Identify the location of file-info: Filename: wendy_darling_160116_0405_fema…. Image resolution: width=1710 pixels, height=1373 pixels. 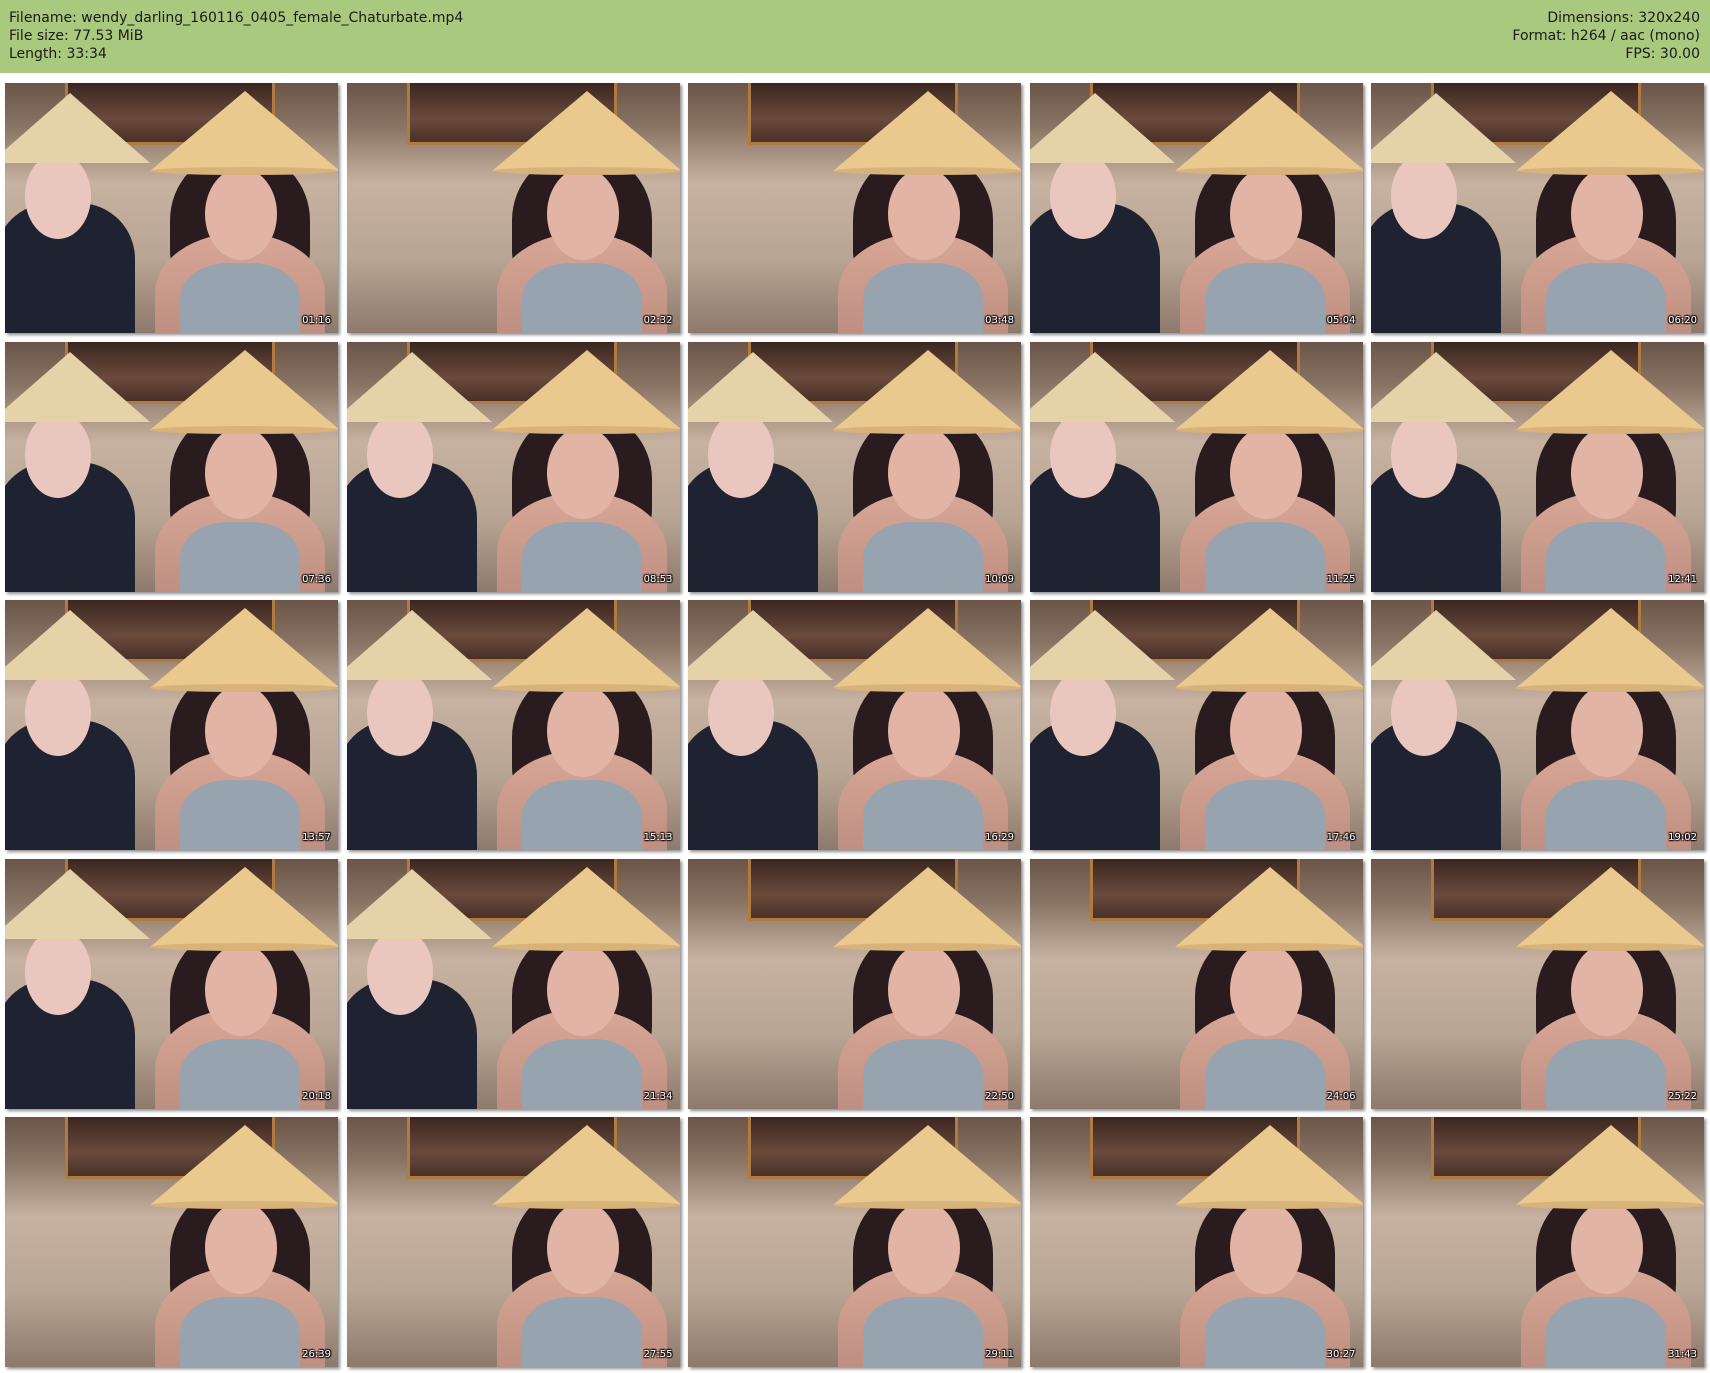
(236, 36).